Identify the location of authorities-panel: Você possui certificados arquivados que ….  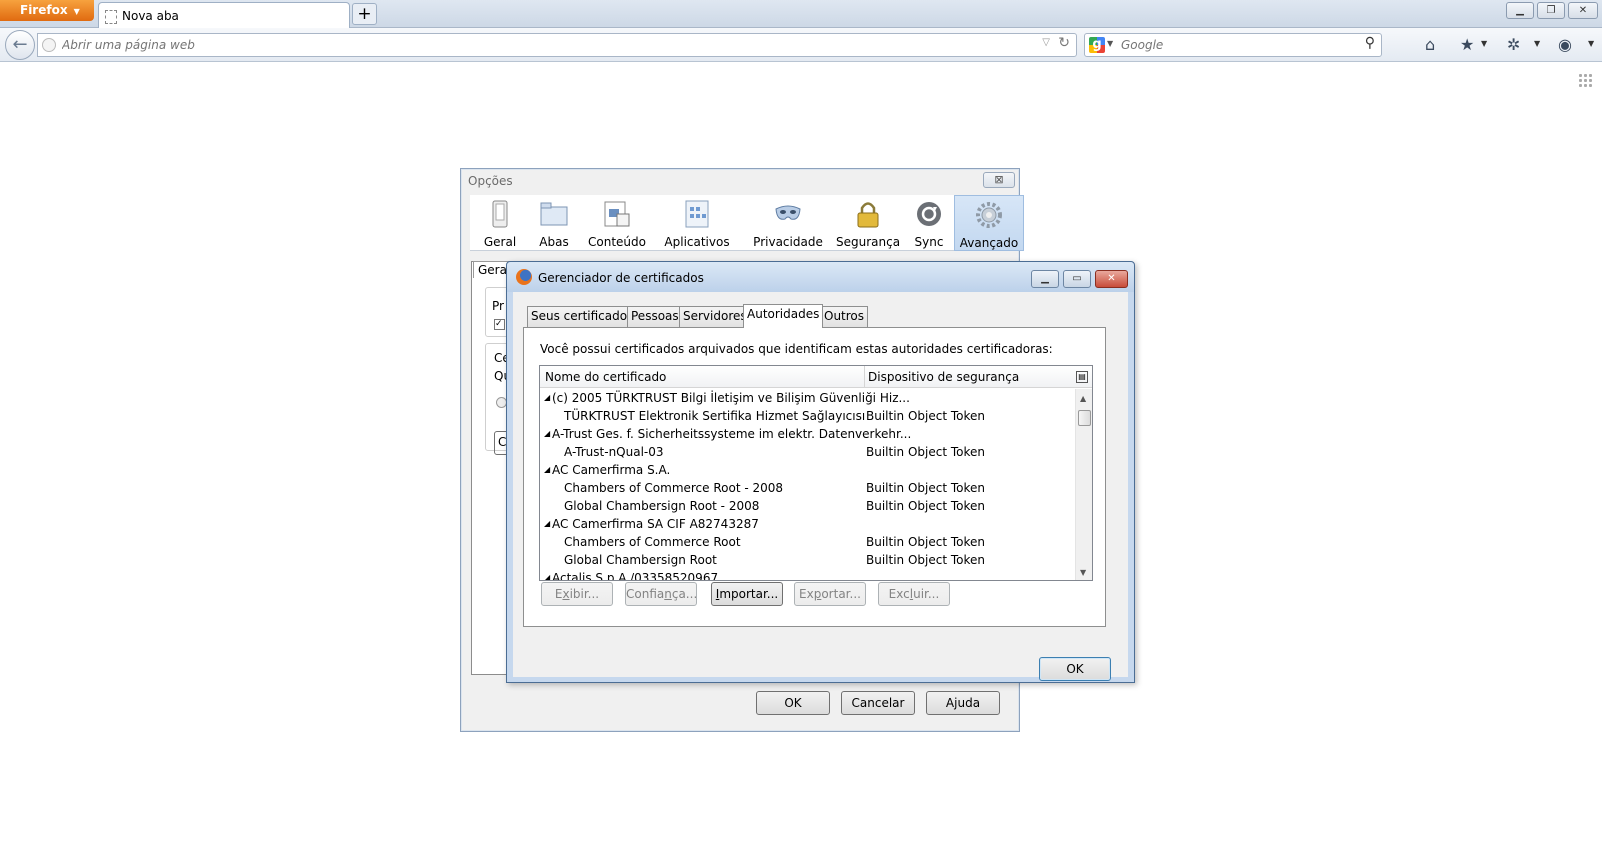
(814, 477).